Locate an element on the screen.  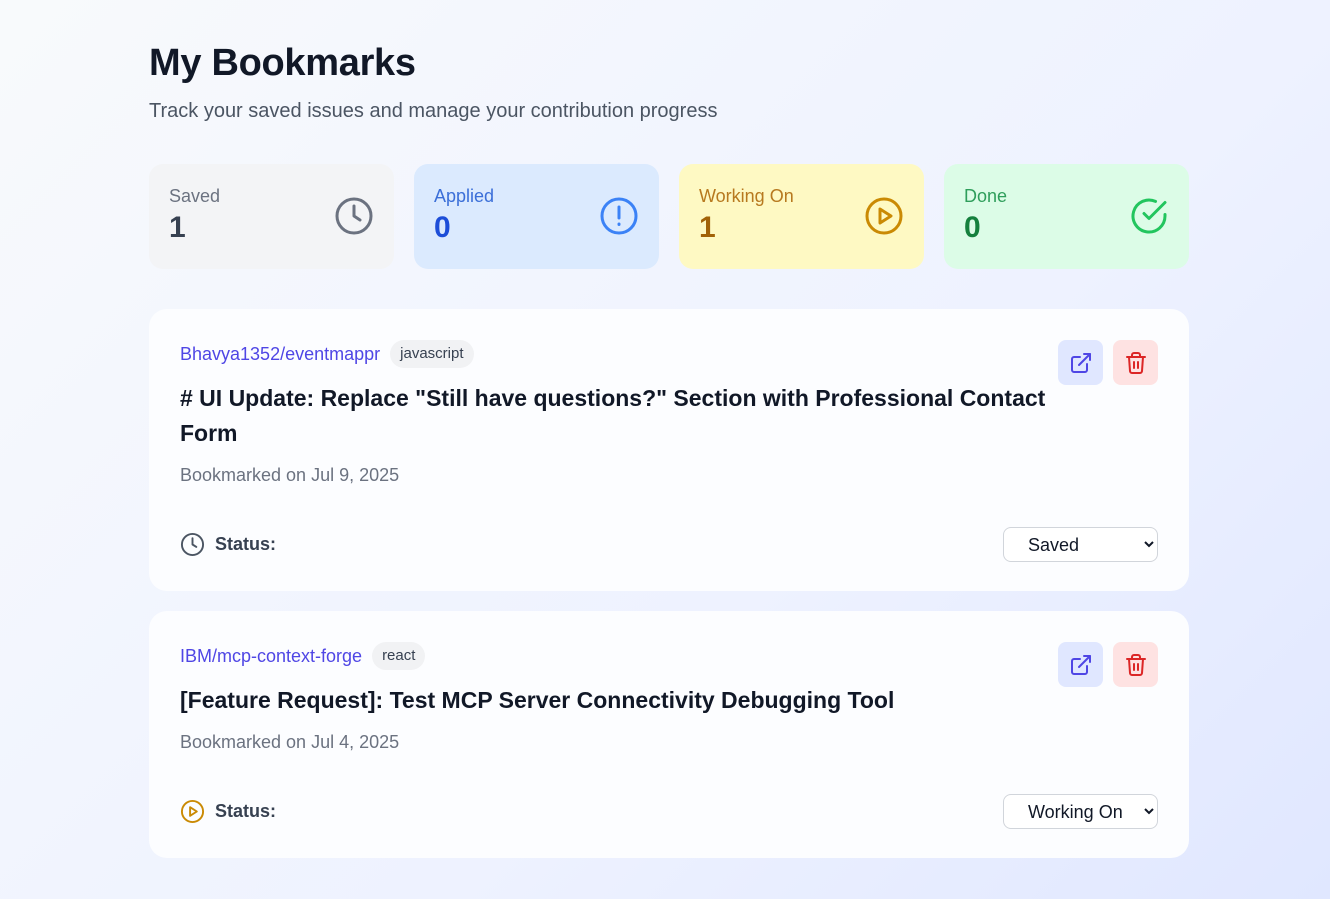
stat-card-saved: Saved 1 is located at coordinates (271, 216).